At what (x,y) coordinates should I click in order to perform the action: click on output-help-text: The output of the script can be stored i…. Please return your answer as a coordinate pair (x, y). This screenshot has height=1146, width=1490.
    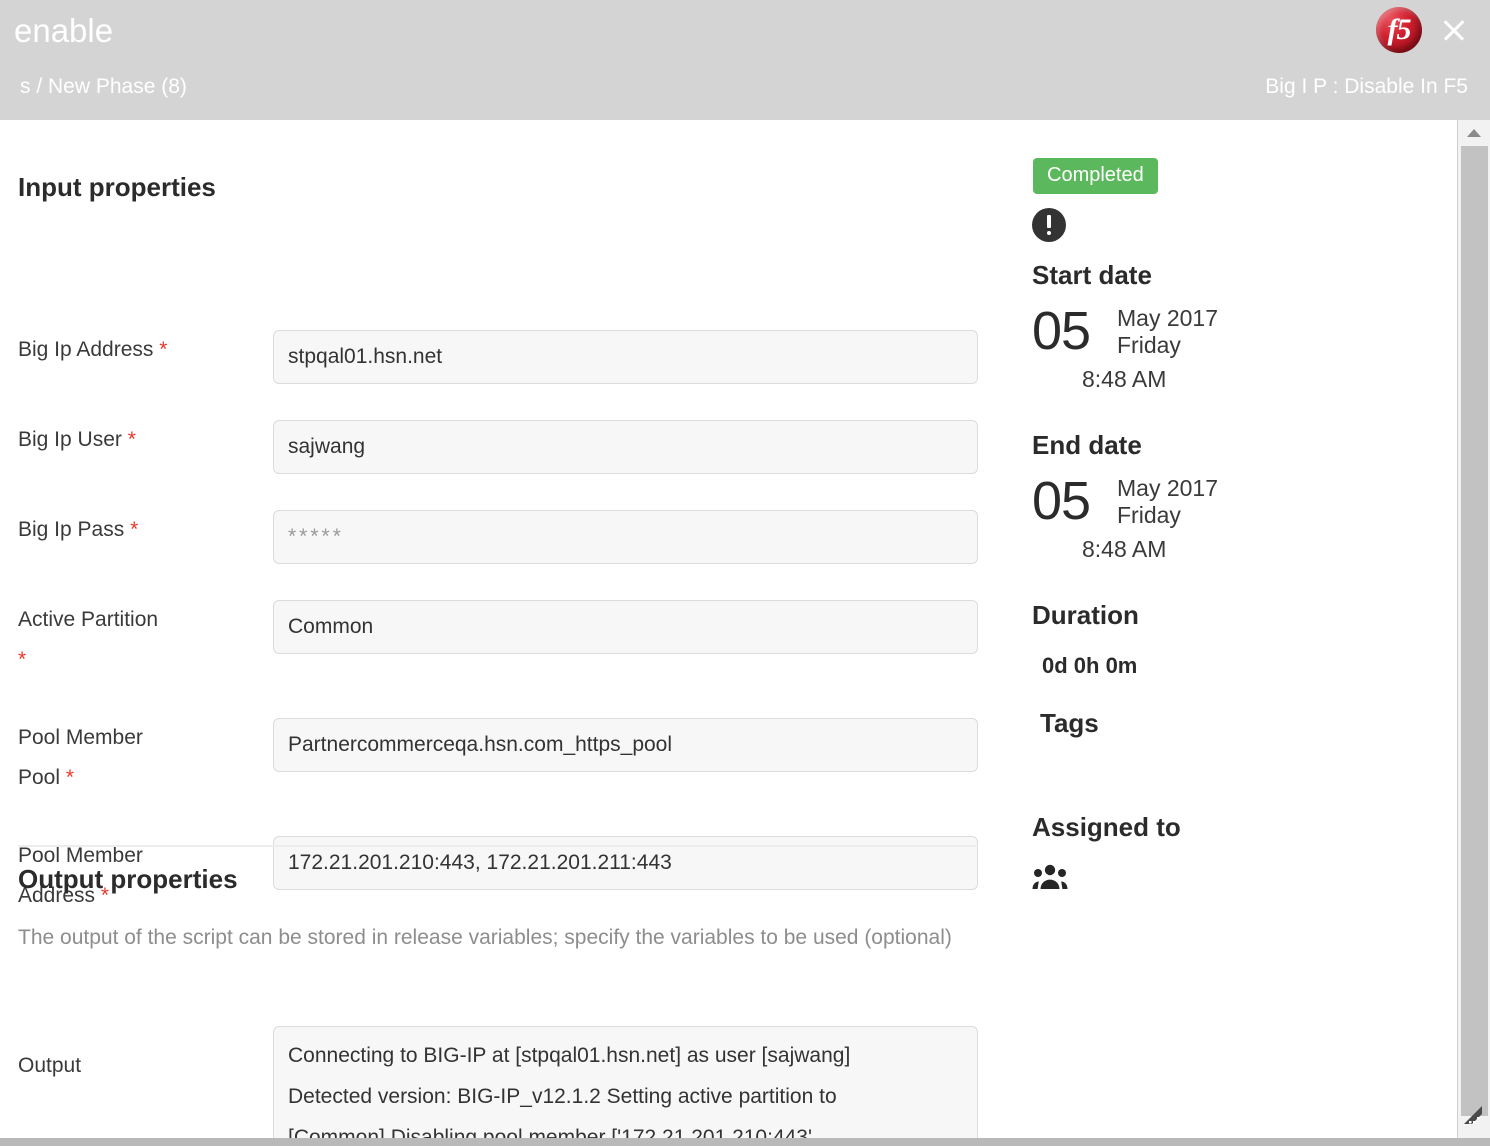
    Looking at the image, I should click on (485, 937).